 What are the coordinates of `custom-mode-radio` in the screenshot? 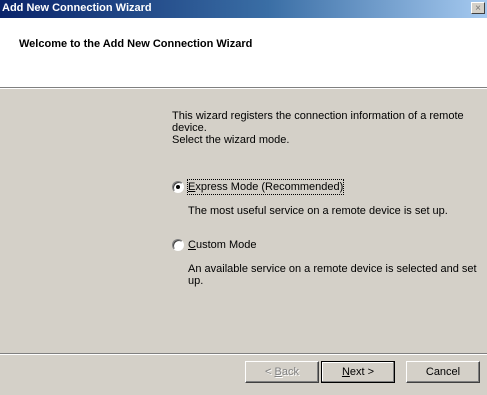 It's located at (178, 245).